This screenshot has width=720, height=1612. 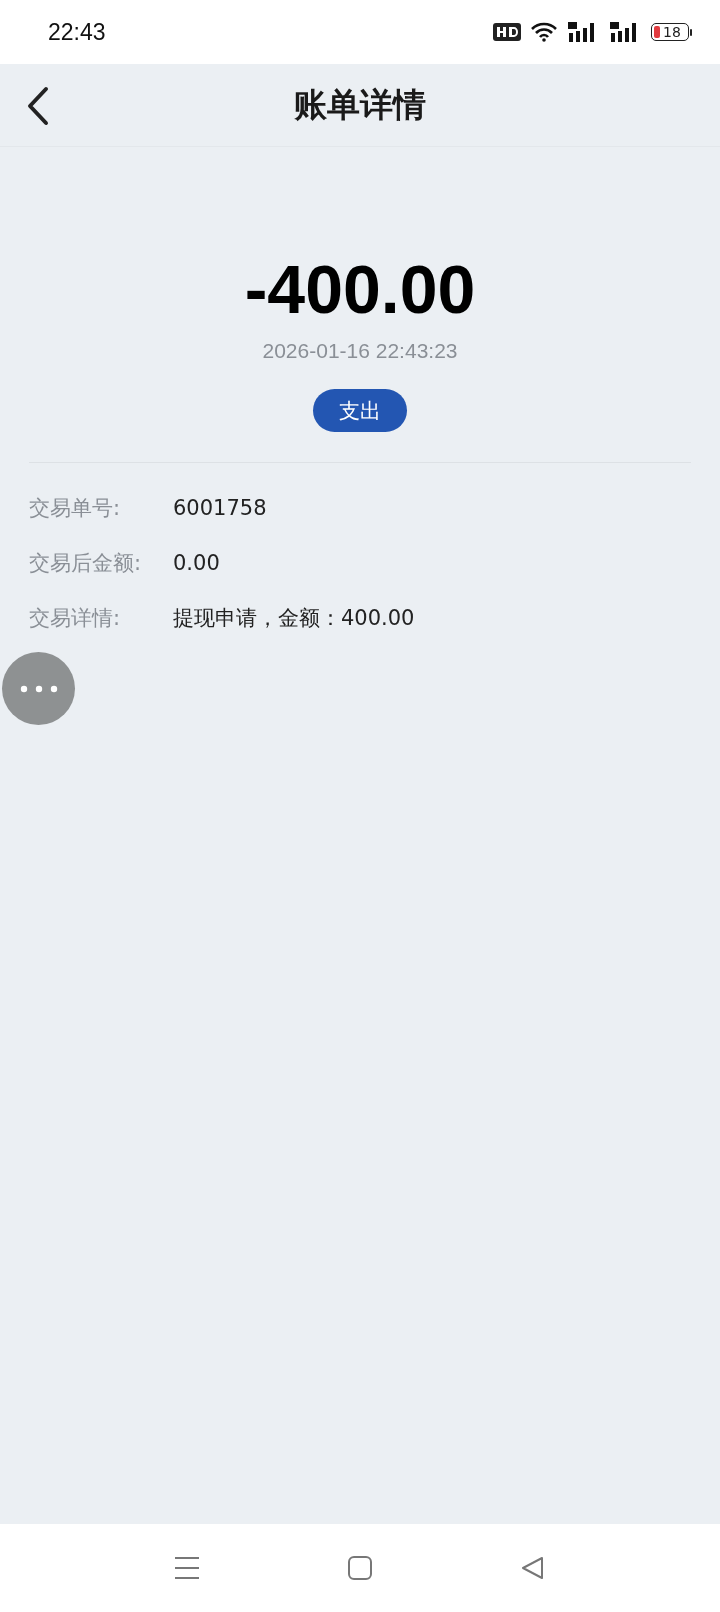 I want to click on detail-value: 提现申请，金额：400.00, so click(x=294, y=618).